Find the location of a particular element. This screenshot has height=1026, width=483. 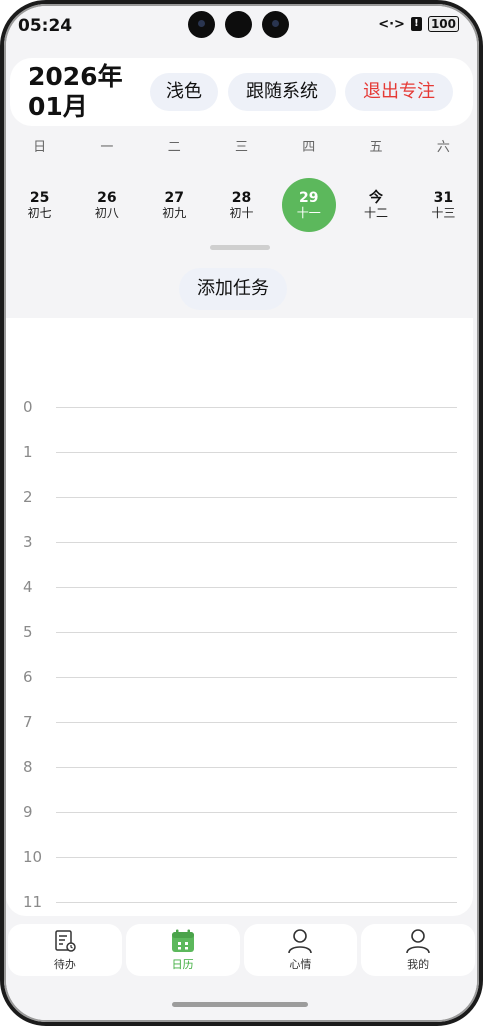

lunar-date: 十三 is located at coordinates (443, 213).